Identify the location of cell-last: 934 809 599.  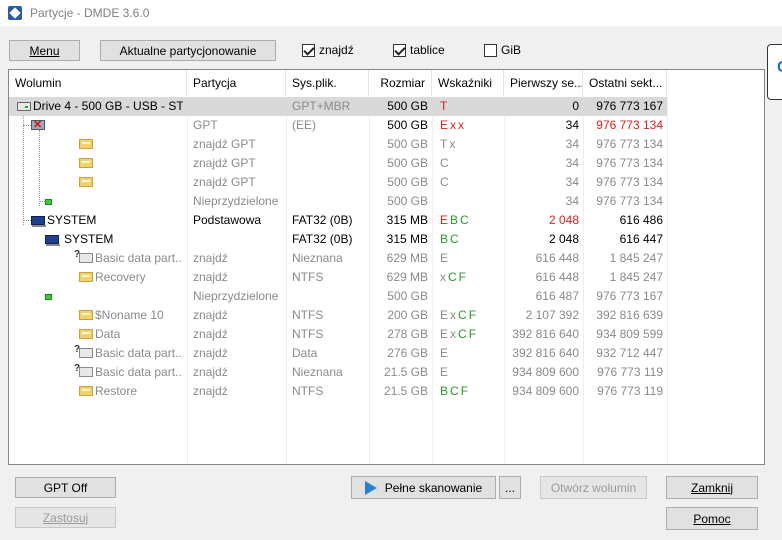
(629, 334).